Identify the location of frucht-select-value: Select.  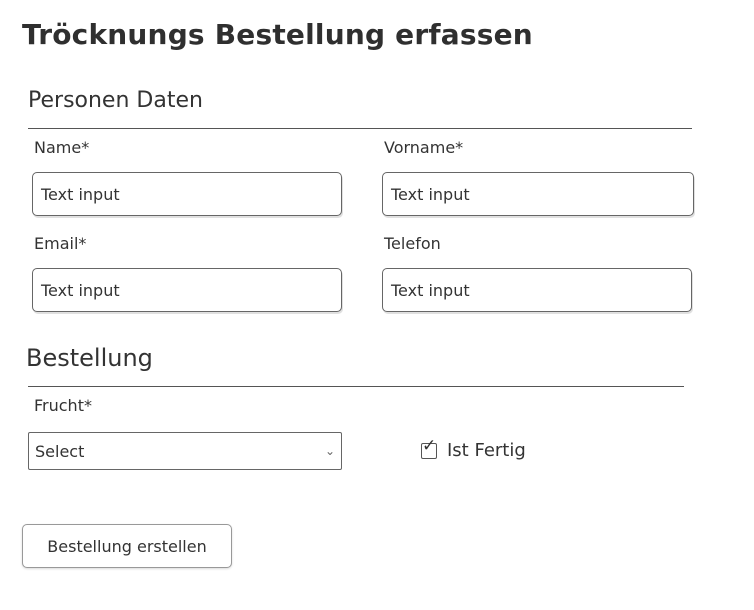
(60, 451).